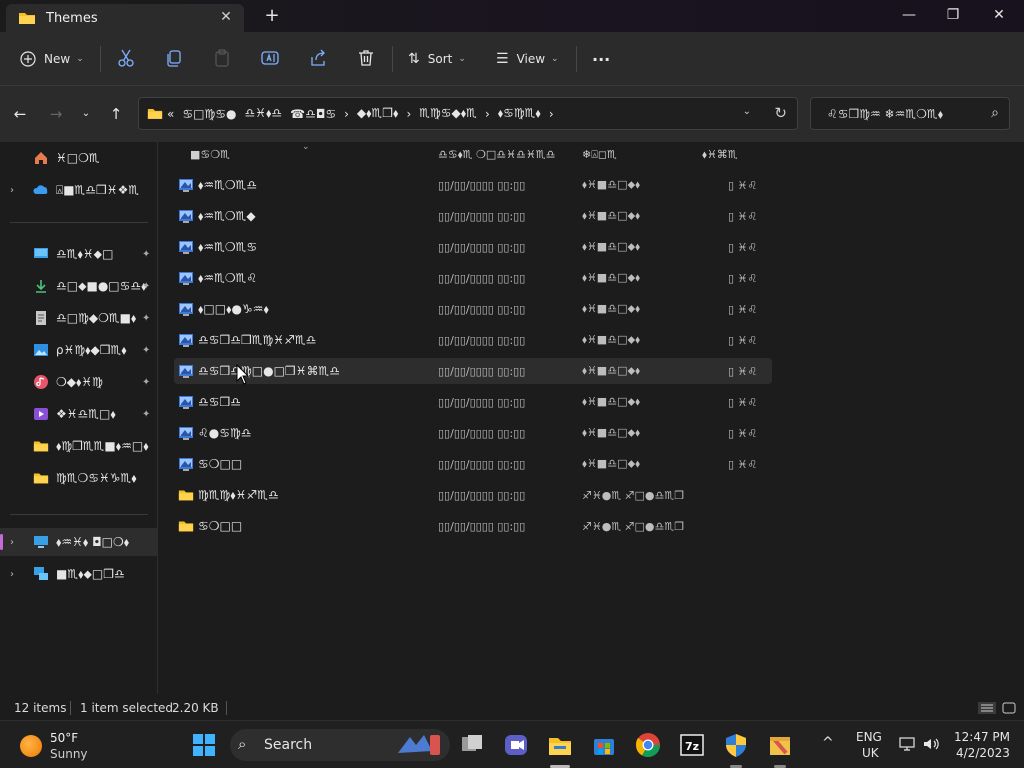 This screenshot has width=1024, height=768. I want to click on delete-icon, so click(366, 58).